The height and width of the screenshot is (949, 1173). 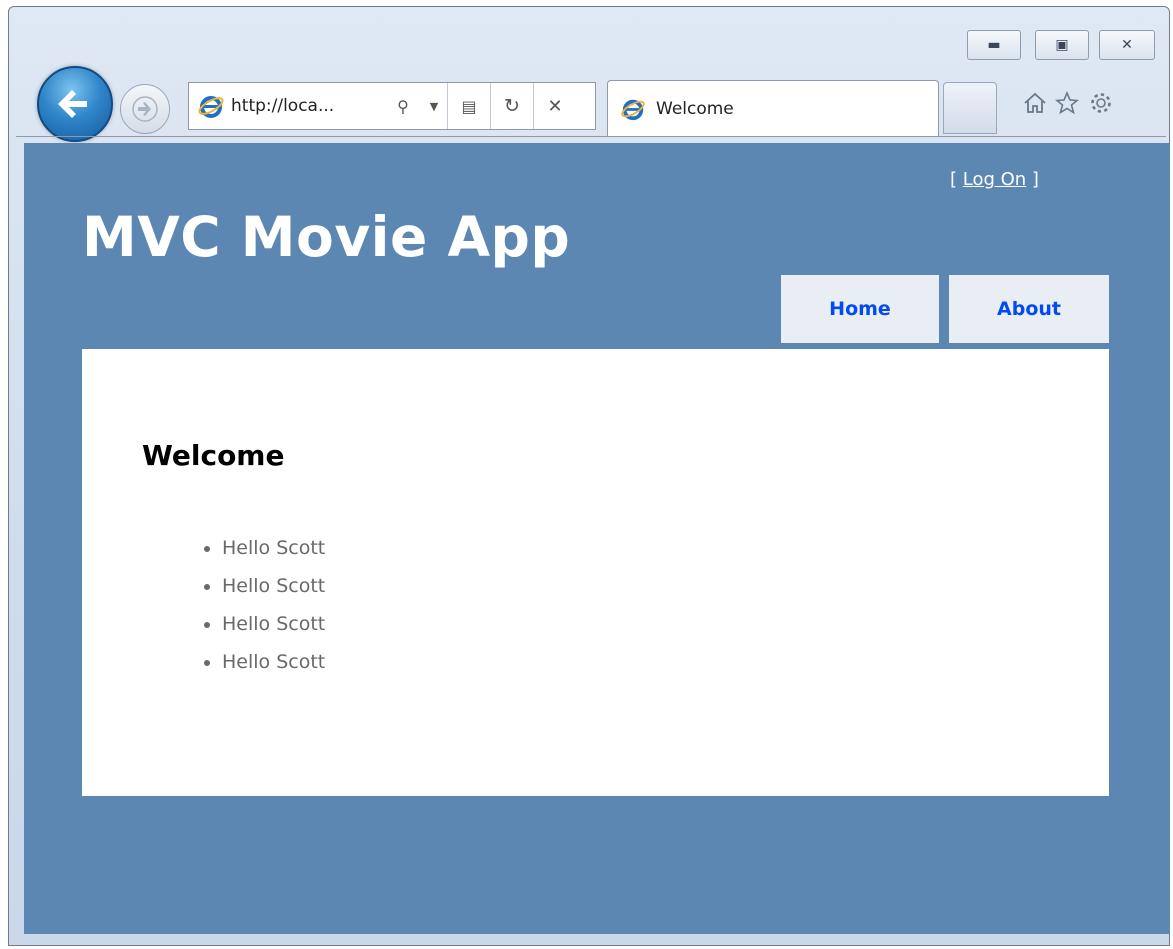 I want to click on menu-item-about: About, so click(x=1029, y=309).